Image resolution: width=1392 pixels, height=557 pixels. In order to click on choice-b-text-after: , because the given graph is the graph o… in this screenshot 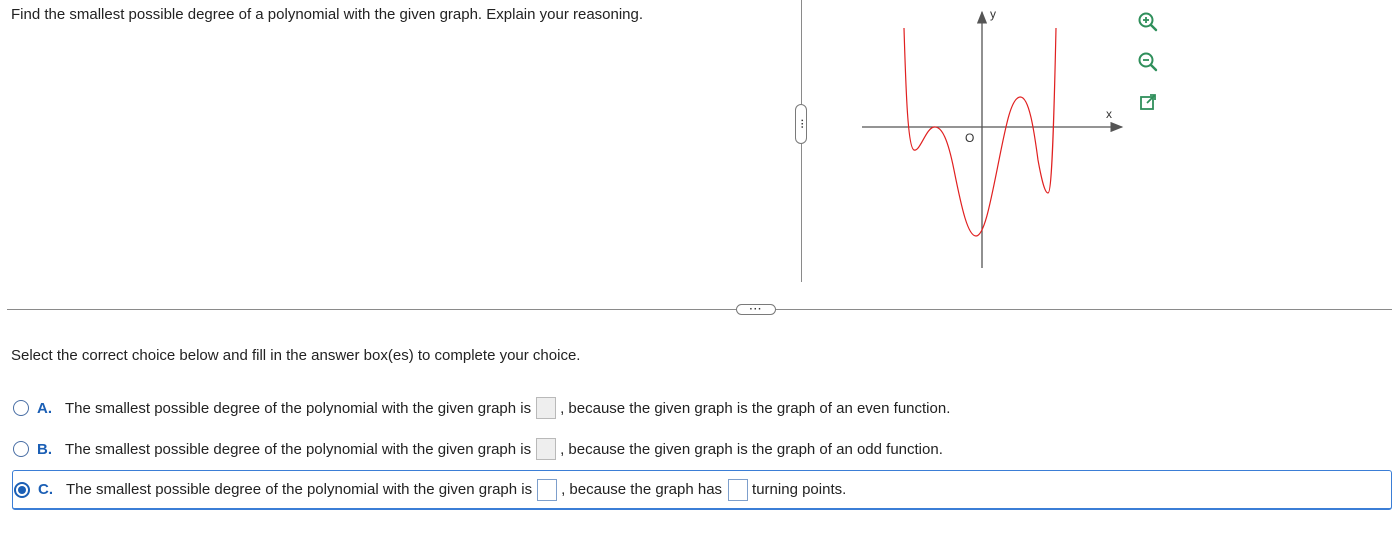, I will do `click(751, 449)`.